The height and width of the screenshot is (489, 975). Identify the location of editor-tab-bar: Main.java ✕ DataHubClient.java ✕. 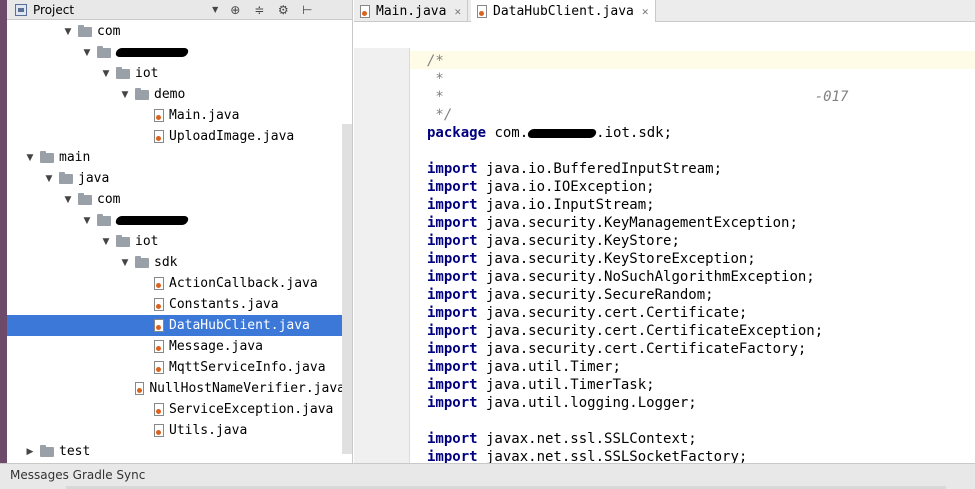
(664, 11).